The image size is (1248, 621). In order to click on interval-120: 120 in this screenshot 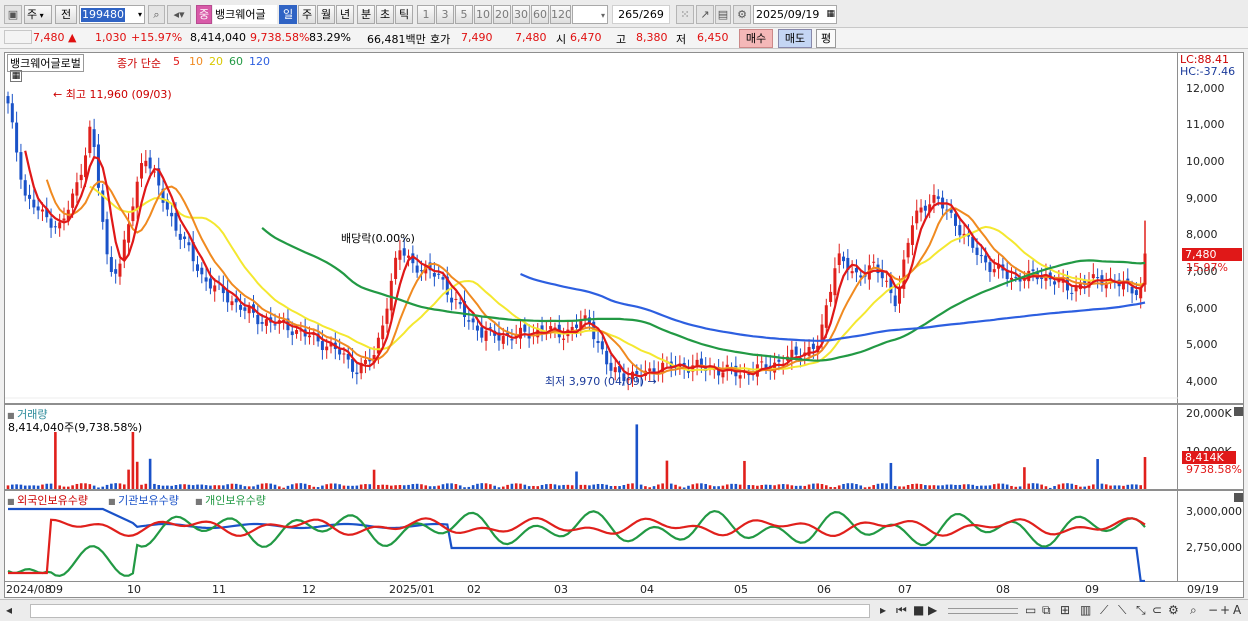, I will do `click(560, 14)`.